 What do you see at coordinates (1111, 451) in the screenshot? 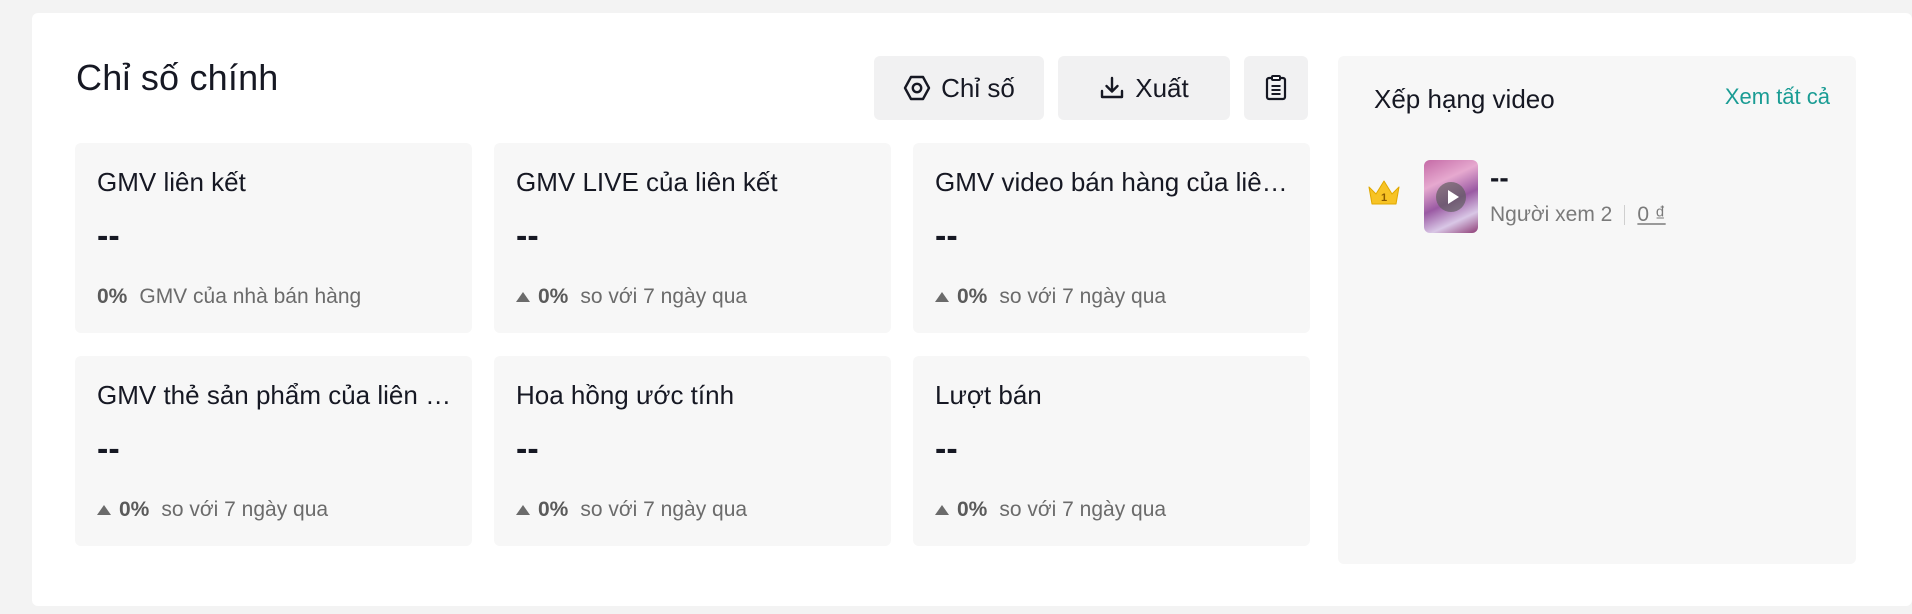
I see `metric-card-units-sold: Lượt bán -- 0% so với 7 ngày qua` at bounding box center [1111, 451].